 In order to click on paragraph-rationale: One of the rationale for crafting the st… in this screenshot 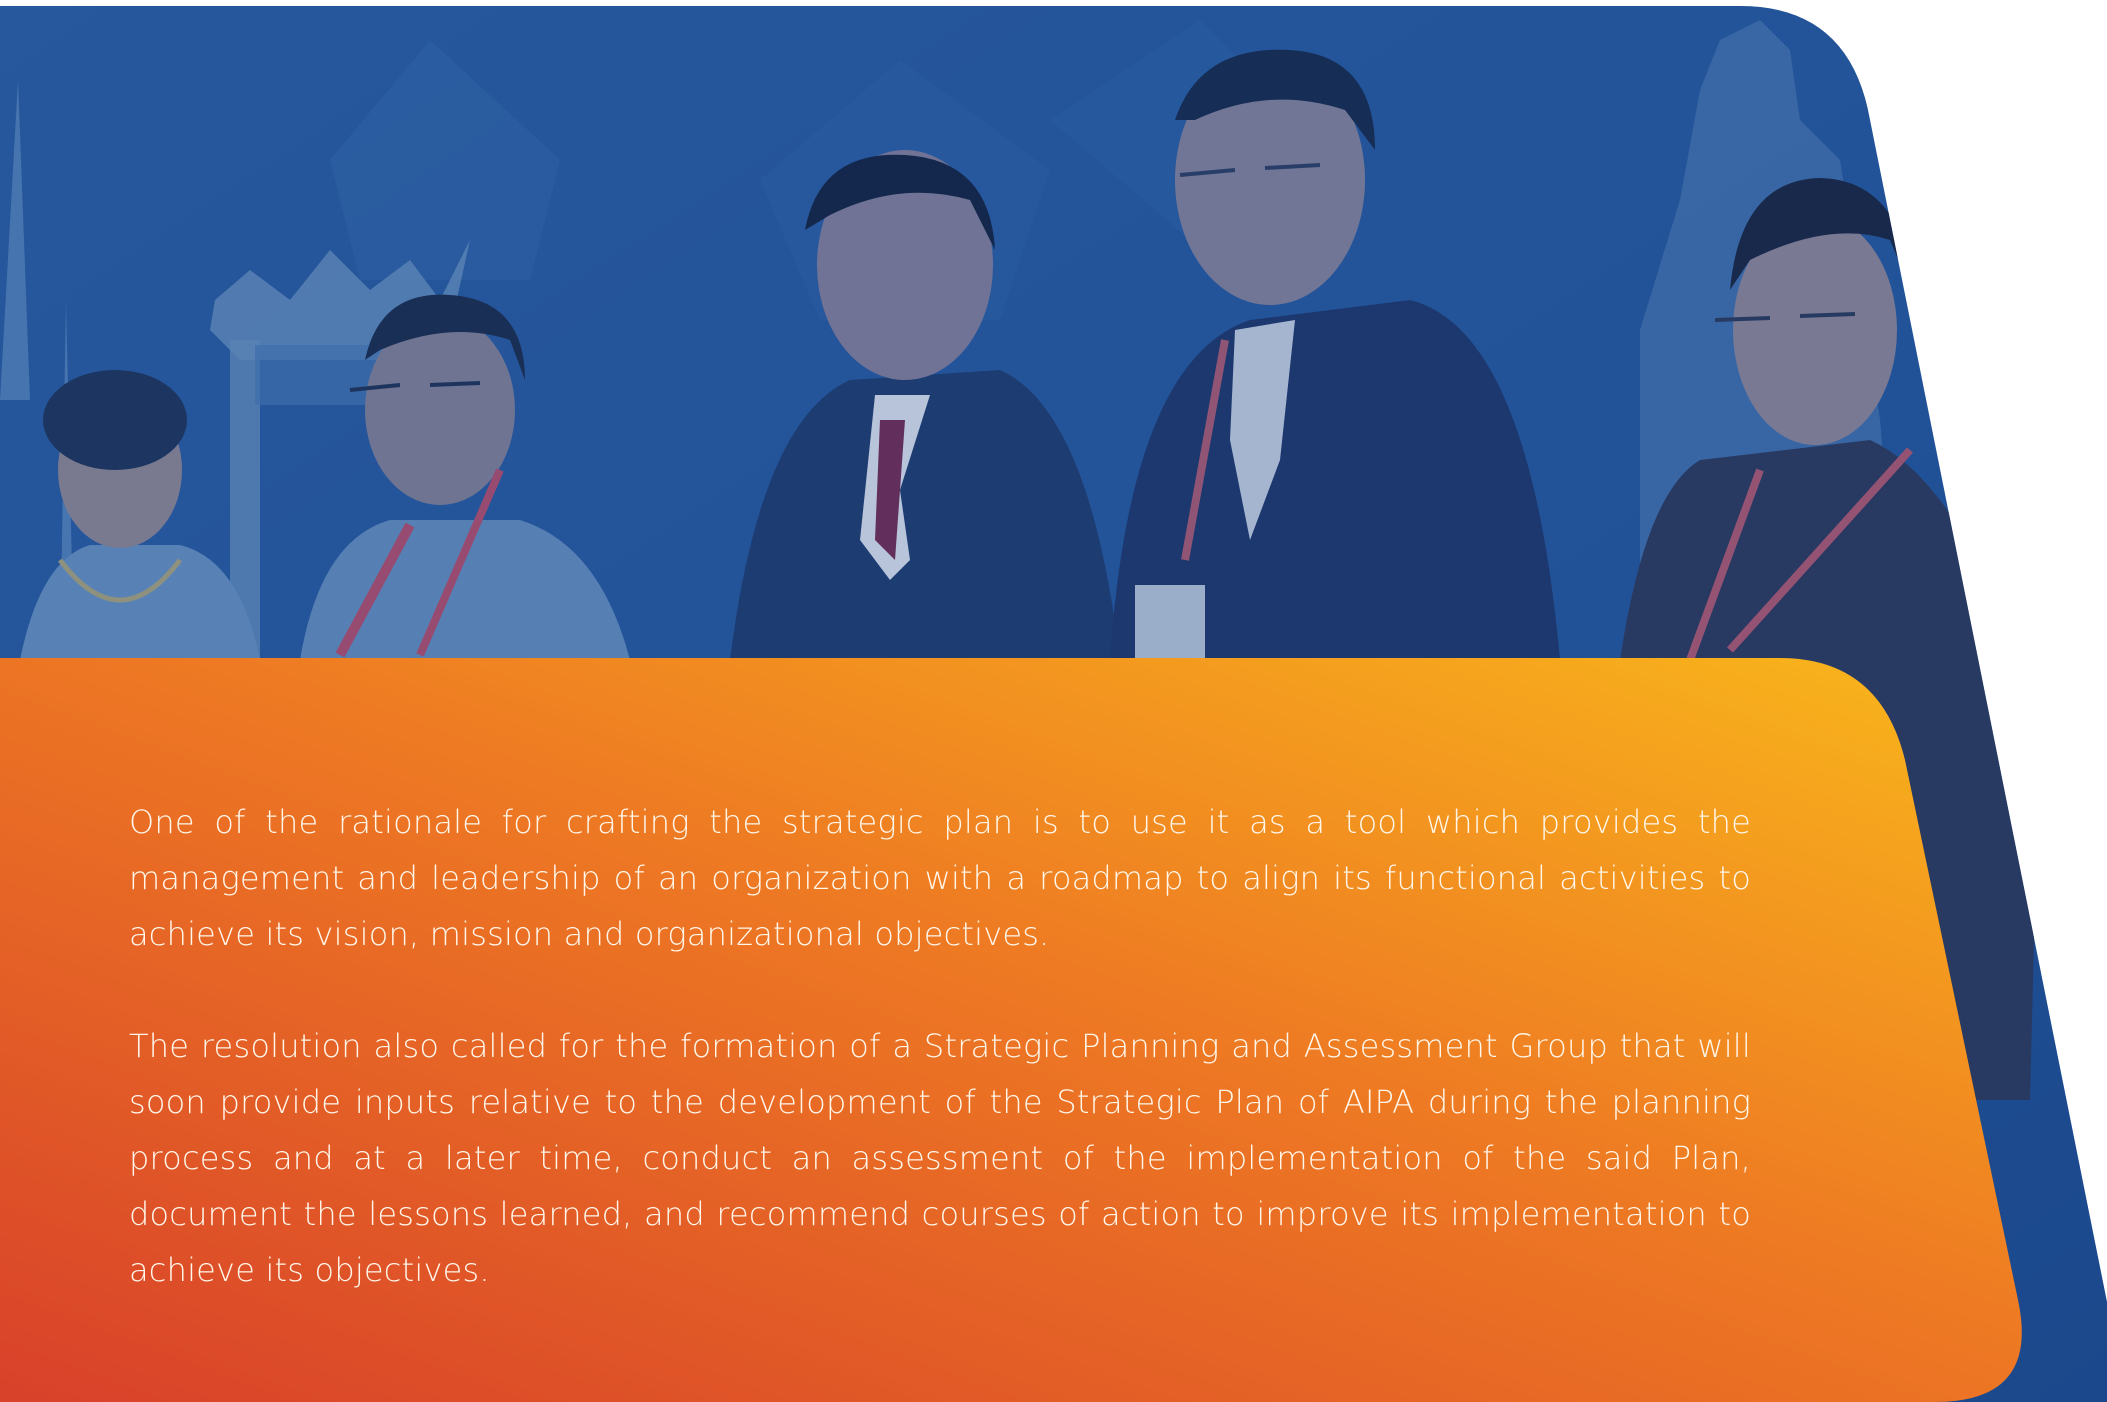, I will do `click(940, 878)`.